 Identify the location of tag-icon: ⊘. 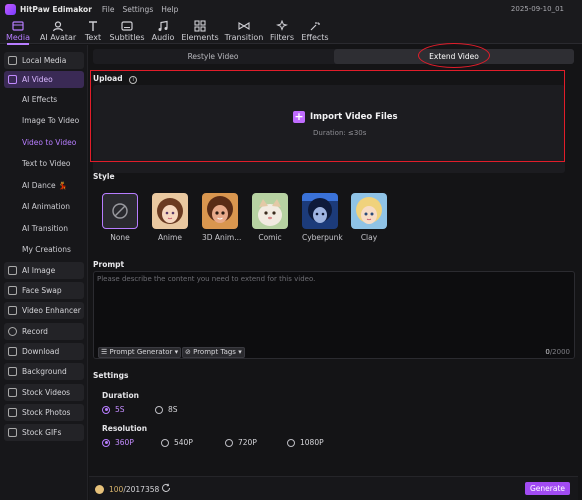
(188, 352).